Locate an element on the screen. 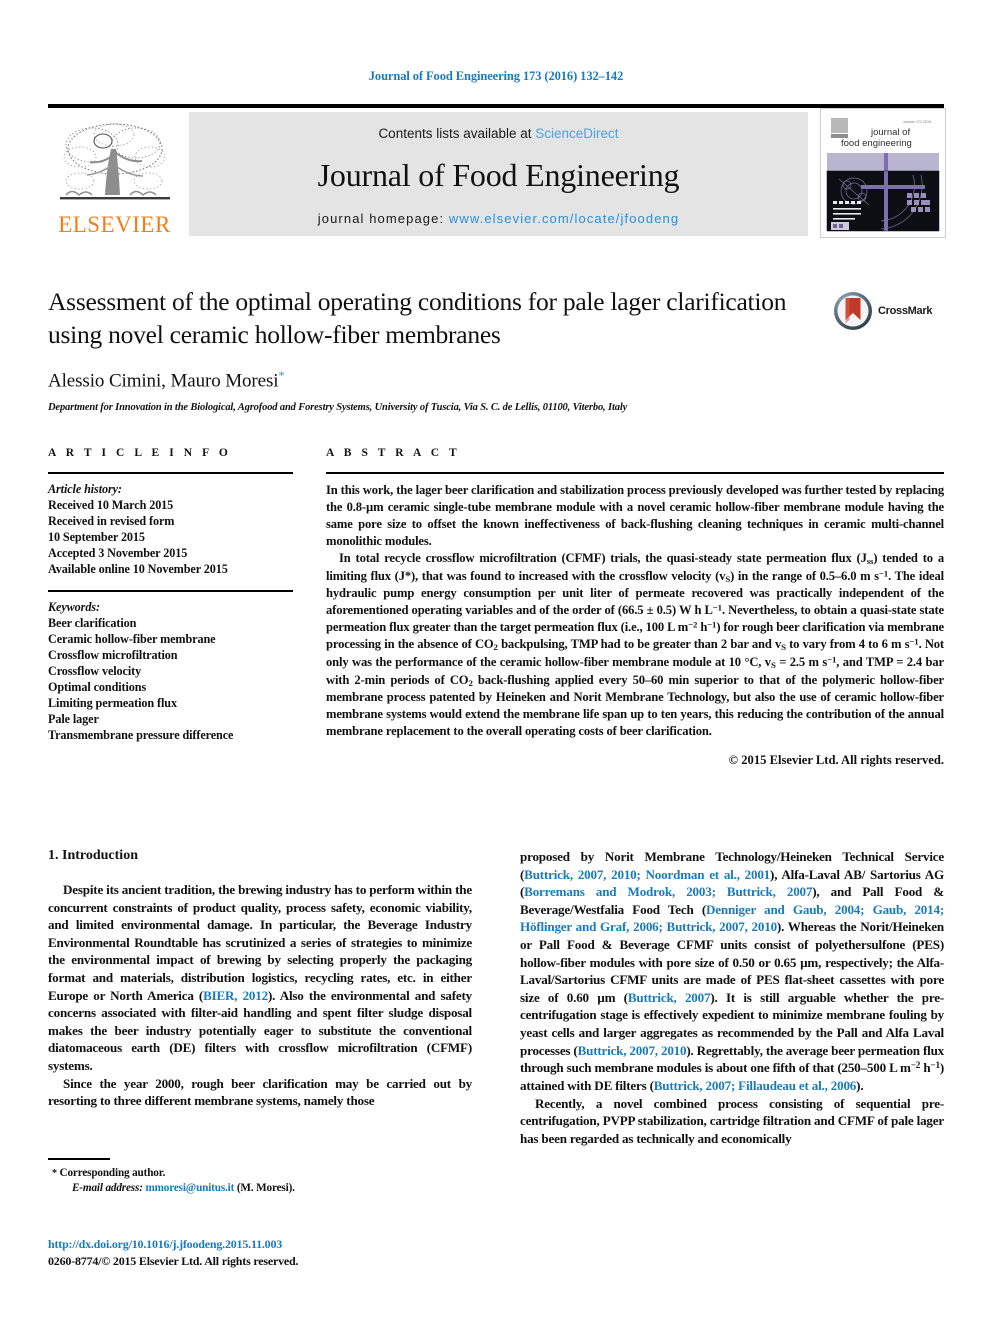  contents-prefix: Contents lists available at is located at coordinates (457, 133).